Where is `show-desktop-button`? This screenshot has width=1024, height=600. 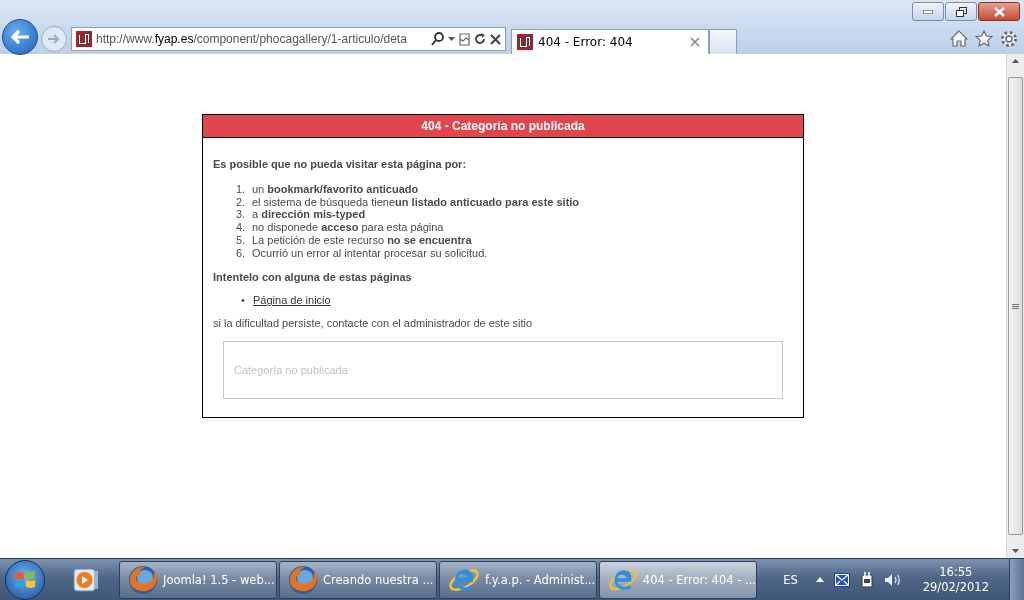 show-desktop-button is located at coordinates (1016, 579).